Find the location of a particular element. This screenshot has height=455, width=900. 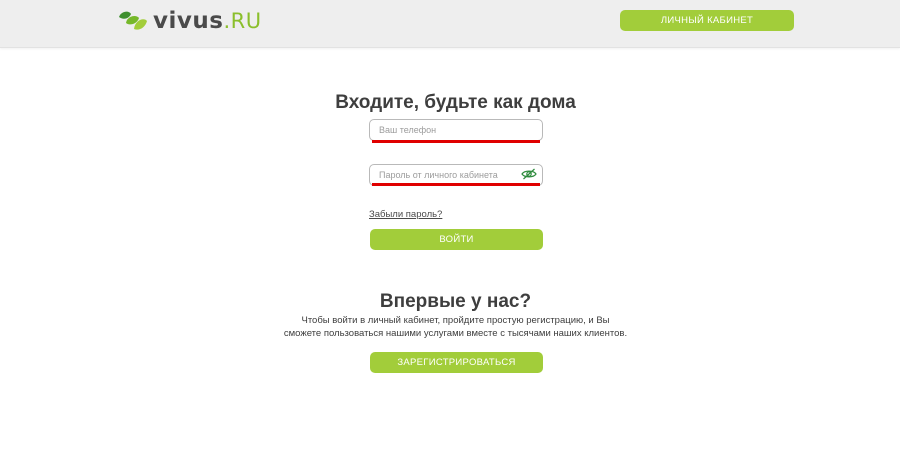

logo-domain: .RU is located at coordinates (242, 21).